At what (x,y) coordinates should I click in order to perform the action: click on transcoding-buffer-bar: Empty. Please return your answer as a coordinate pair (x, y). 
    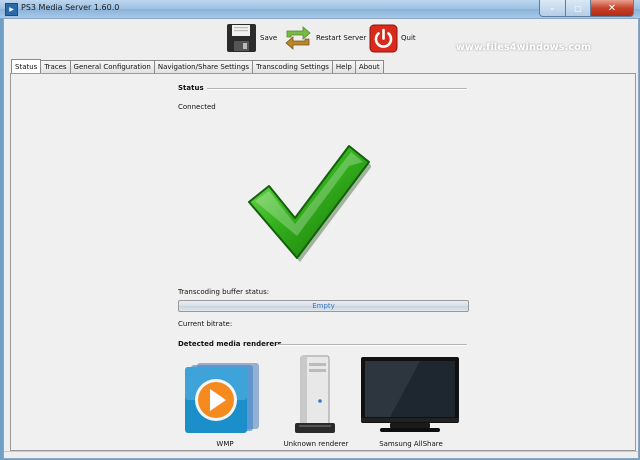
    Looking at the image, I should click on (323, 306).